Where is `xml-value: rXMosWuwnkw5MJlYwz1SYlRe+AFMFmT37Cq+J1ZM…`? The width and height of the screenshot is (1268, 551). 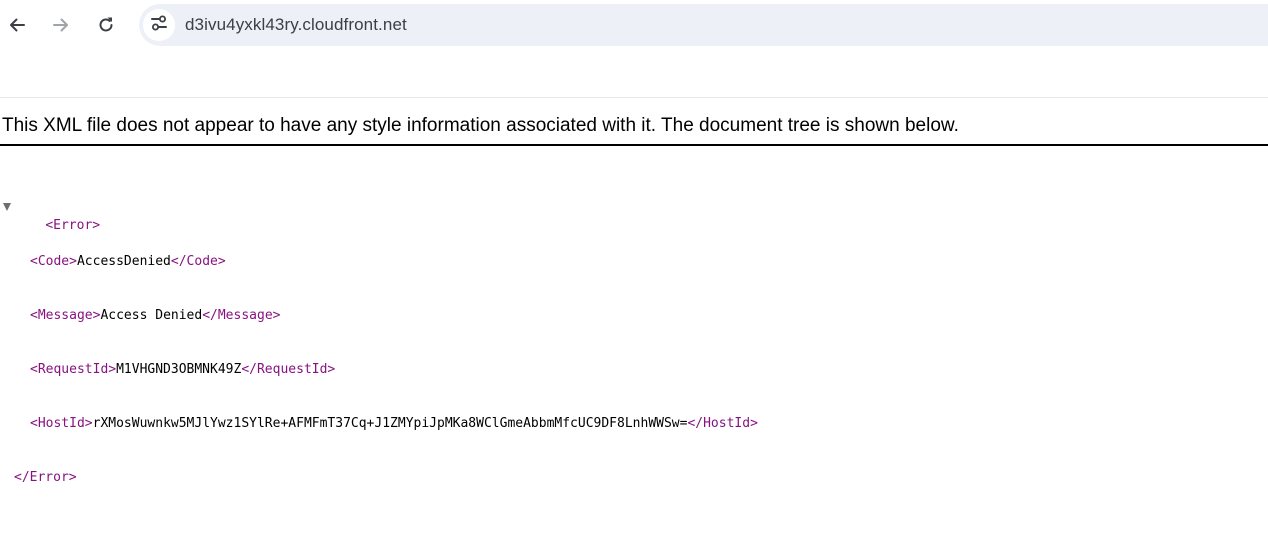 xml-value: rXMosWuwnkw5MJlYwz1SYlRe+AFMFmT37Cq+J1ZM… is located at coordinates (390, 423).